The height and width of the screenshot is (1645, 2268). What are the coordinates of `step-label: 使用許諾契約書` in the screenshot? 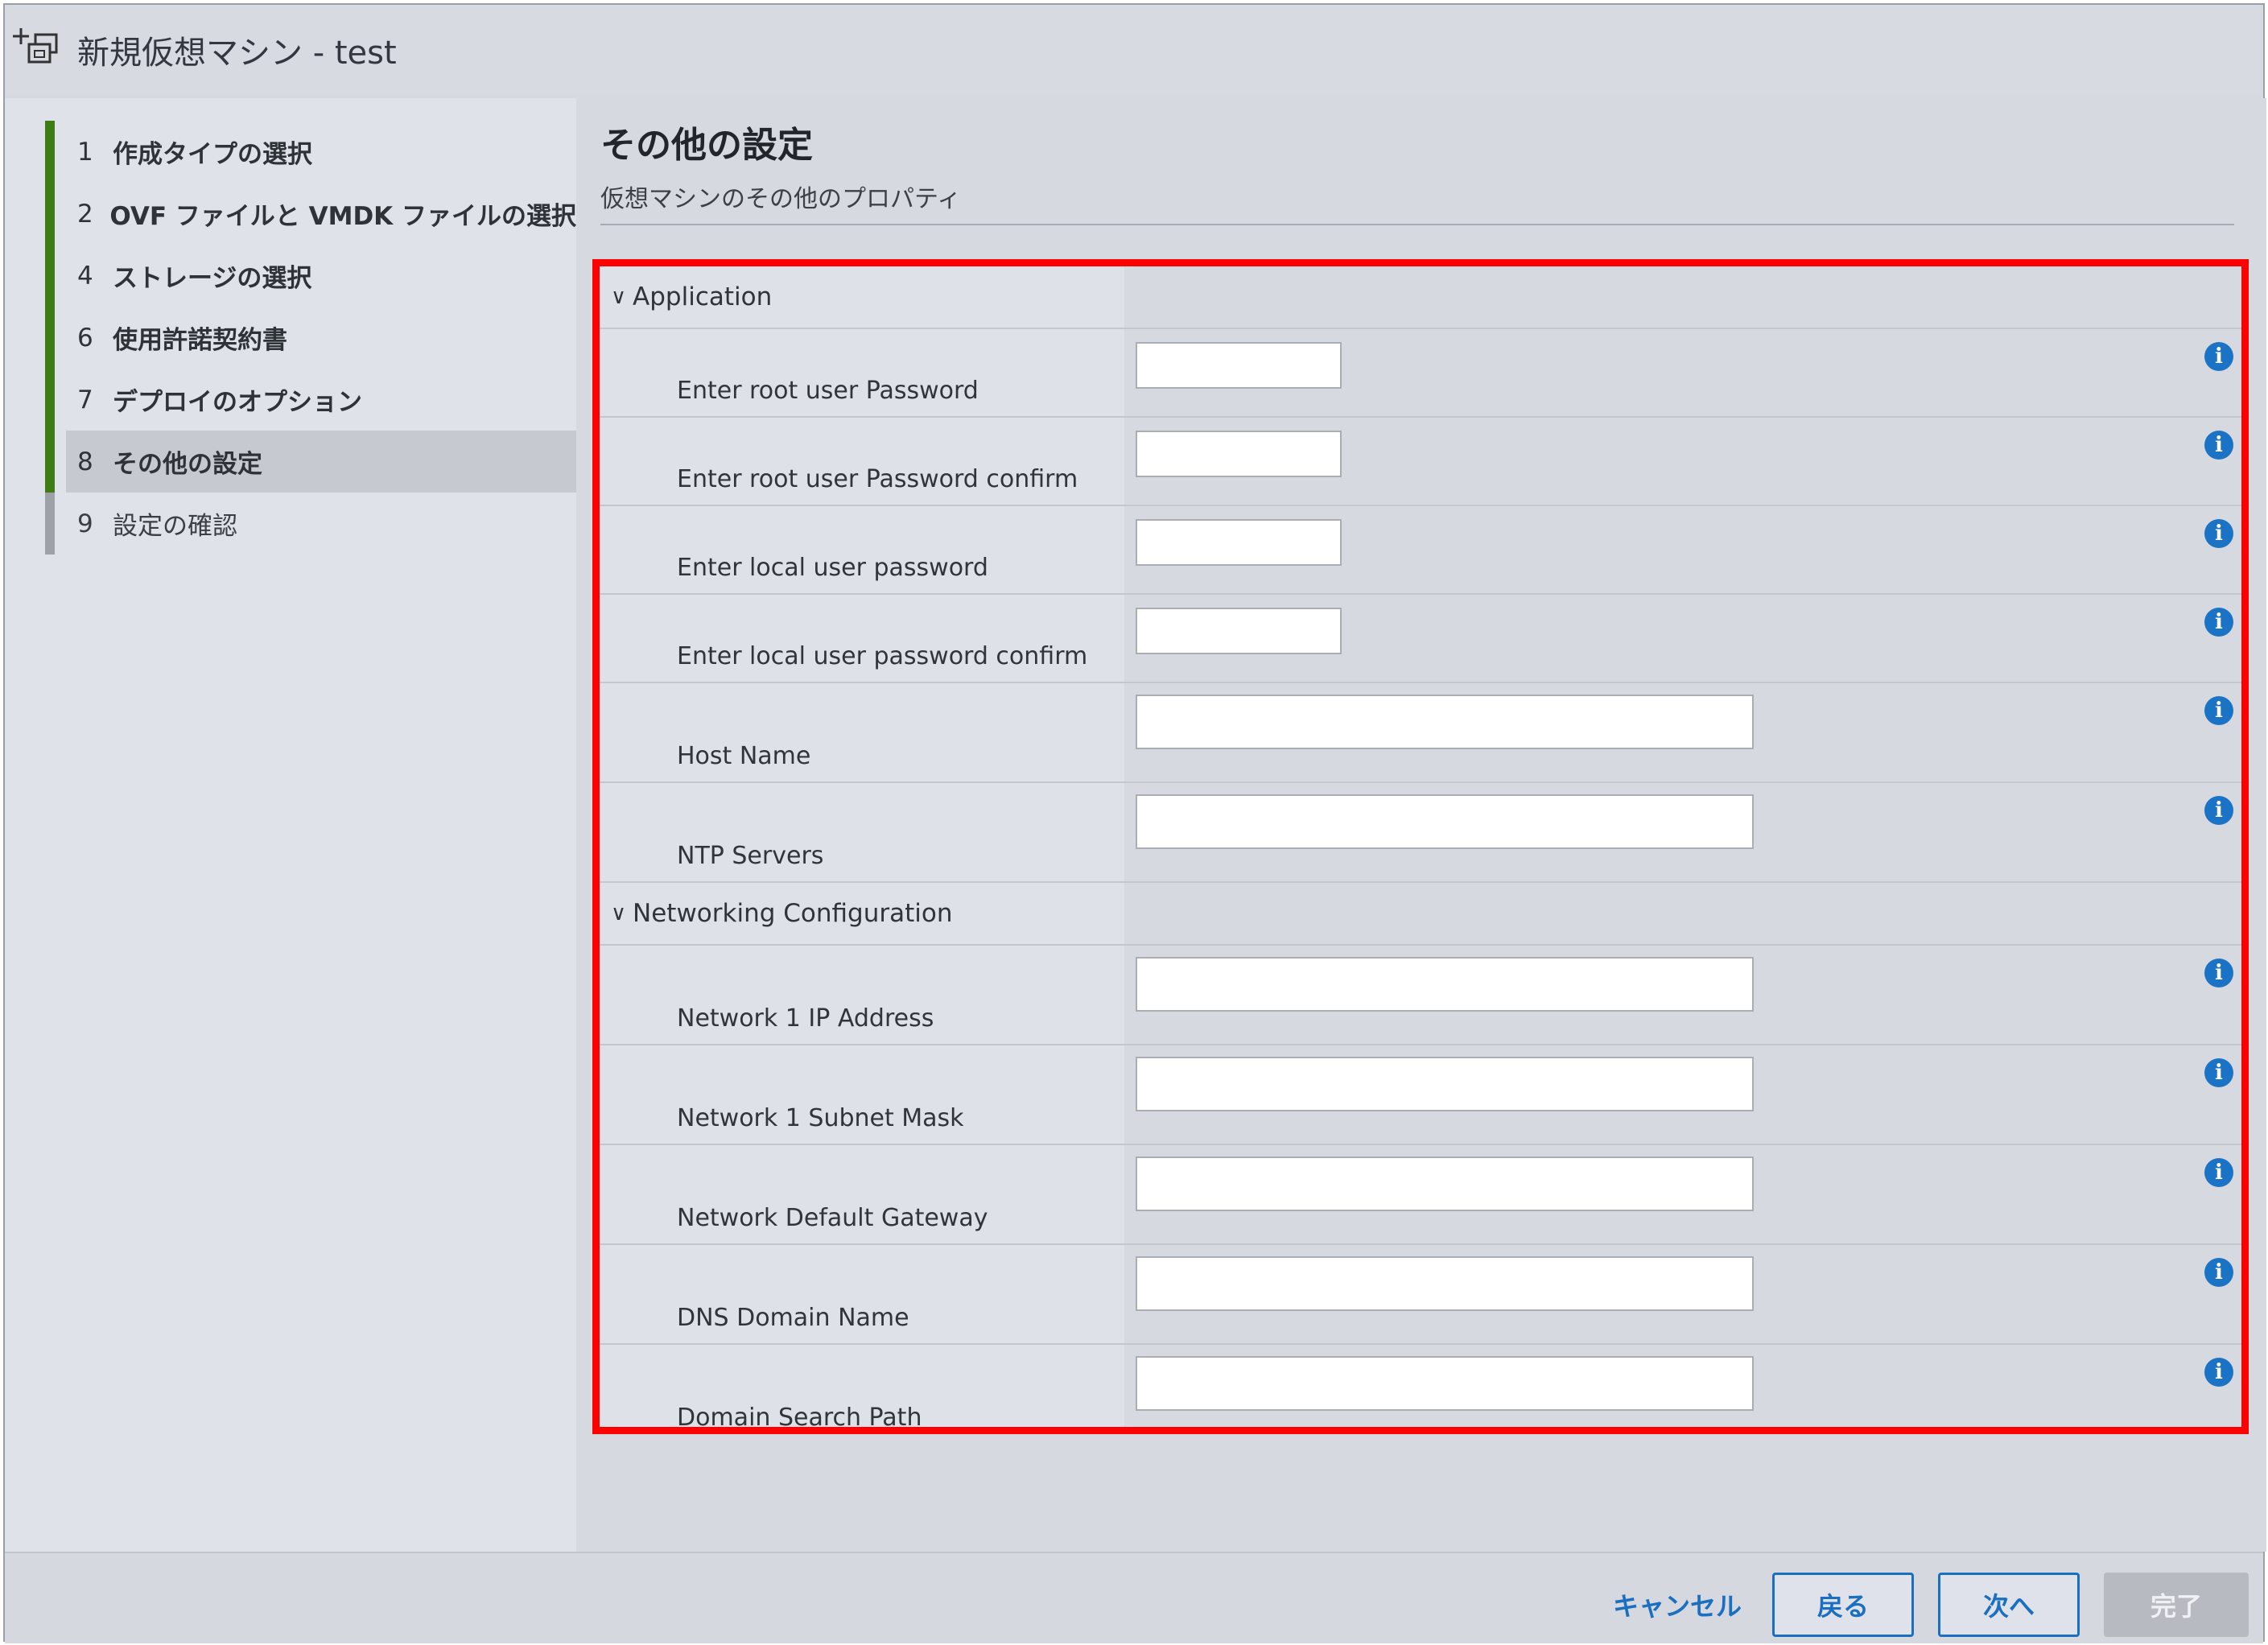 It's located at (200, 340).